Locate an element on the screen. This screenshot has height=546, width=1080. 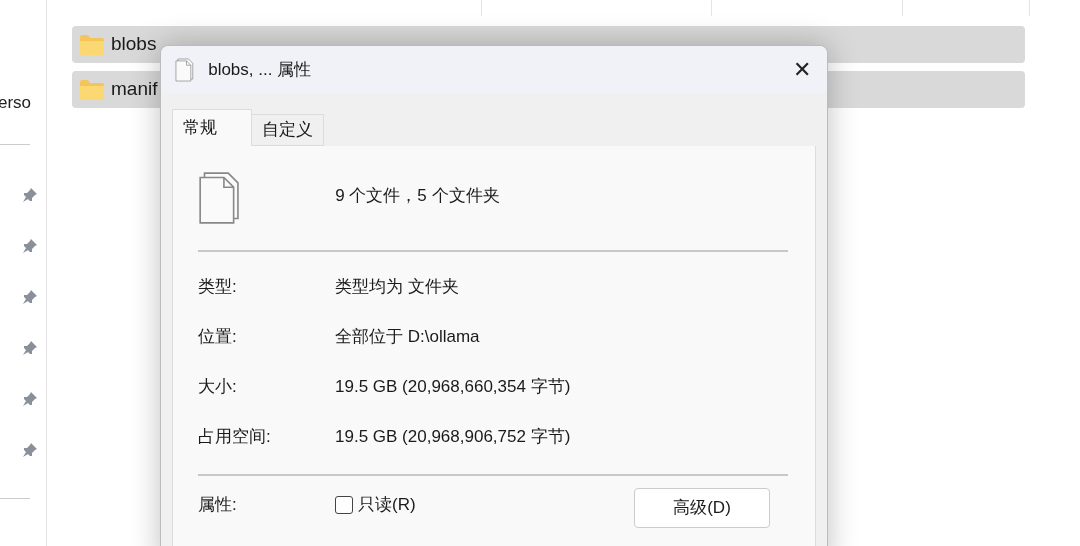
file-name: manif is located at coordinates (134, 89).